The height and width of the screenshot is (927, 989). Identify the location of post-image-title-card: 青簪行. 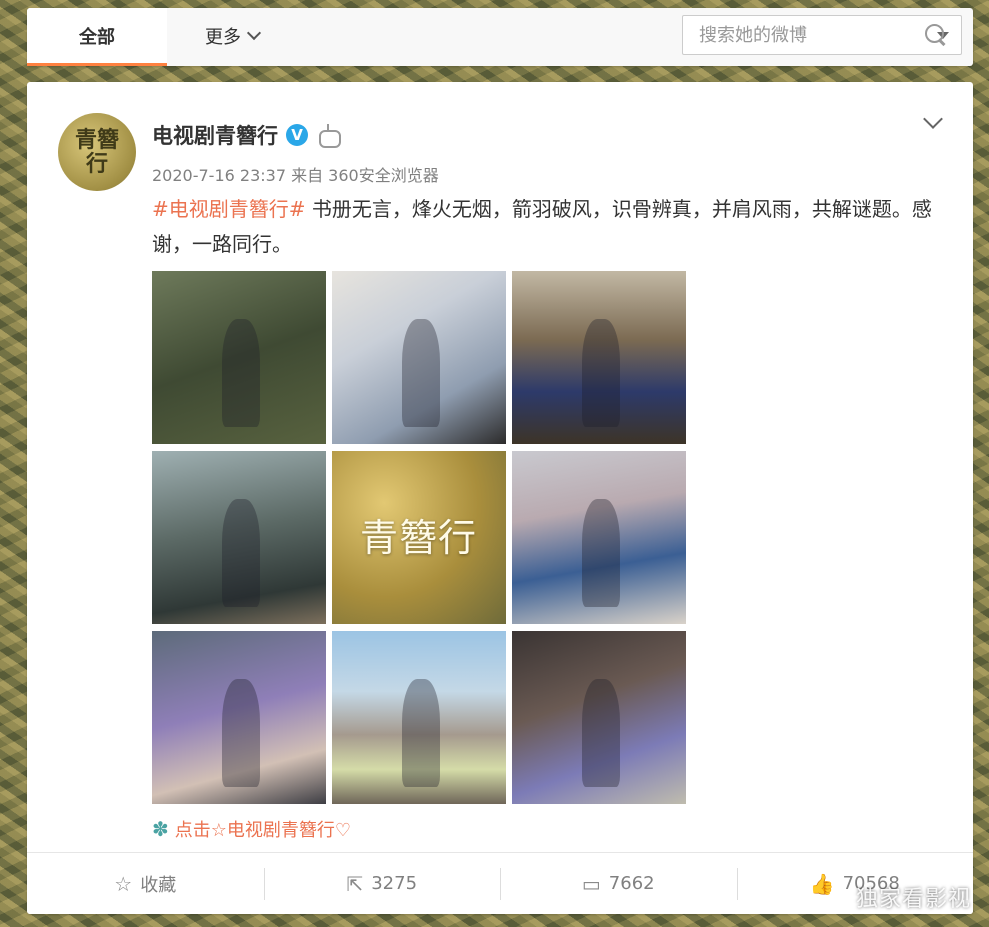
(419, 537).